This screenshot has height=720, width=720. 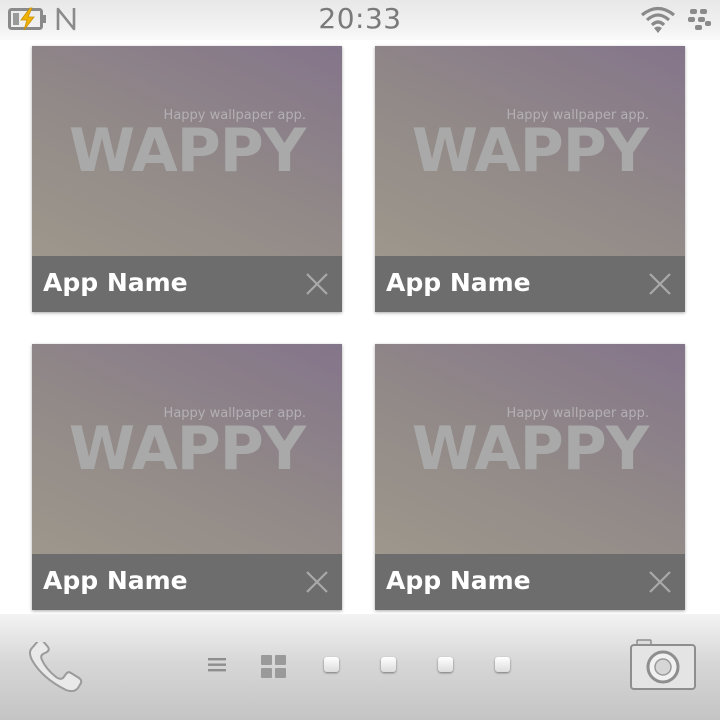 I want to click on camera-icon, so click(x=663, y=668).